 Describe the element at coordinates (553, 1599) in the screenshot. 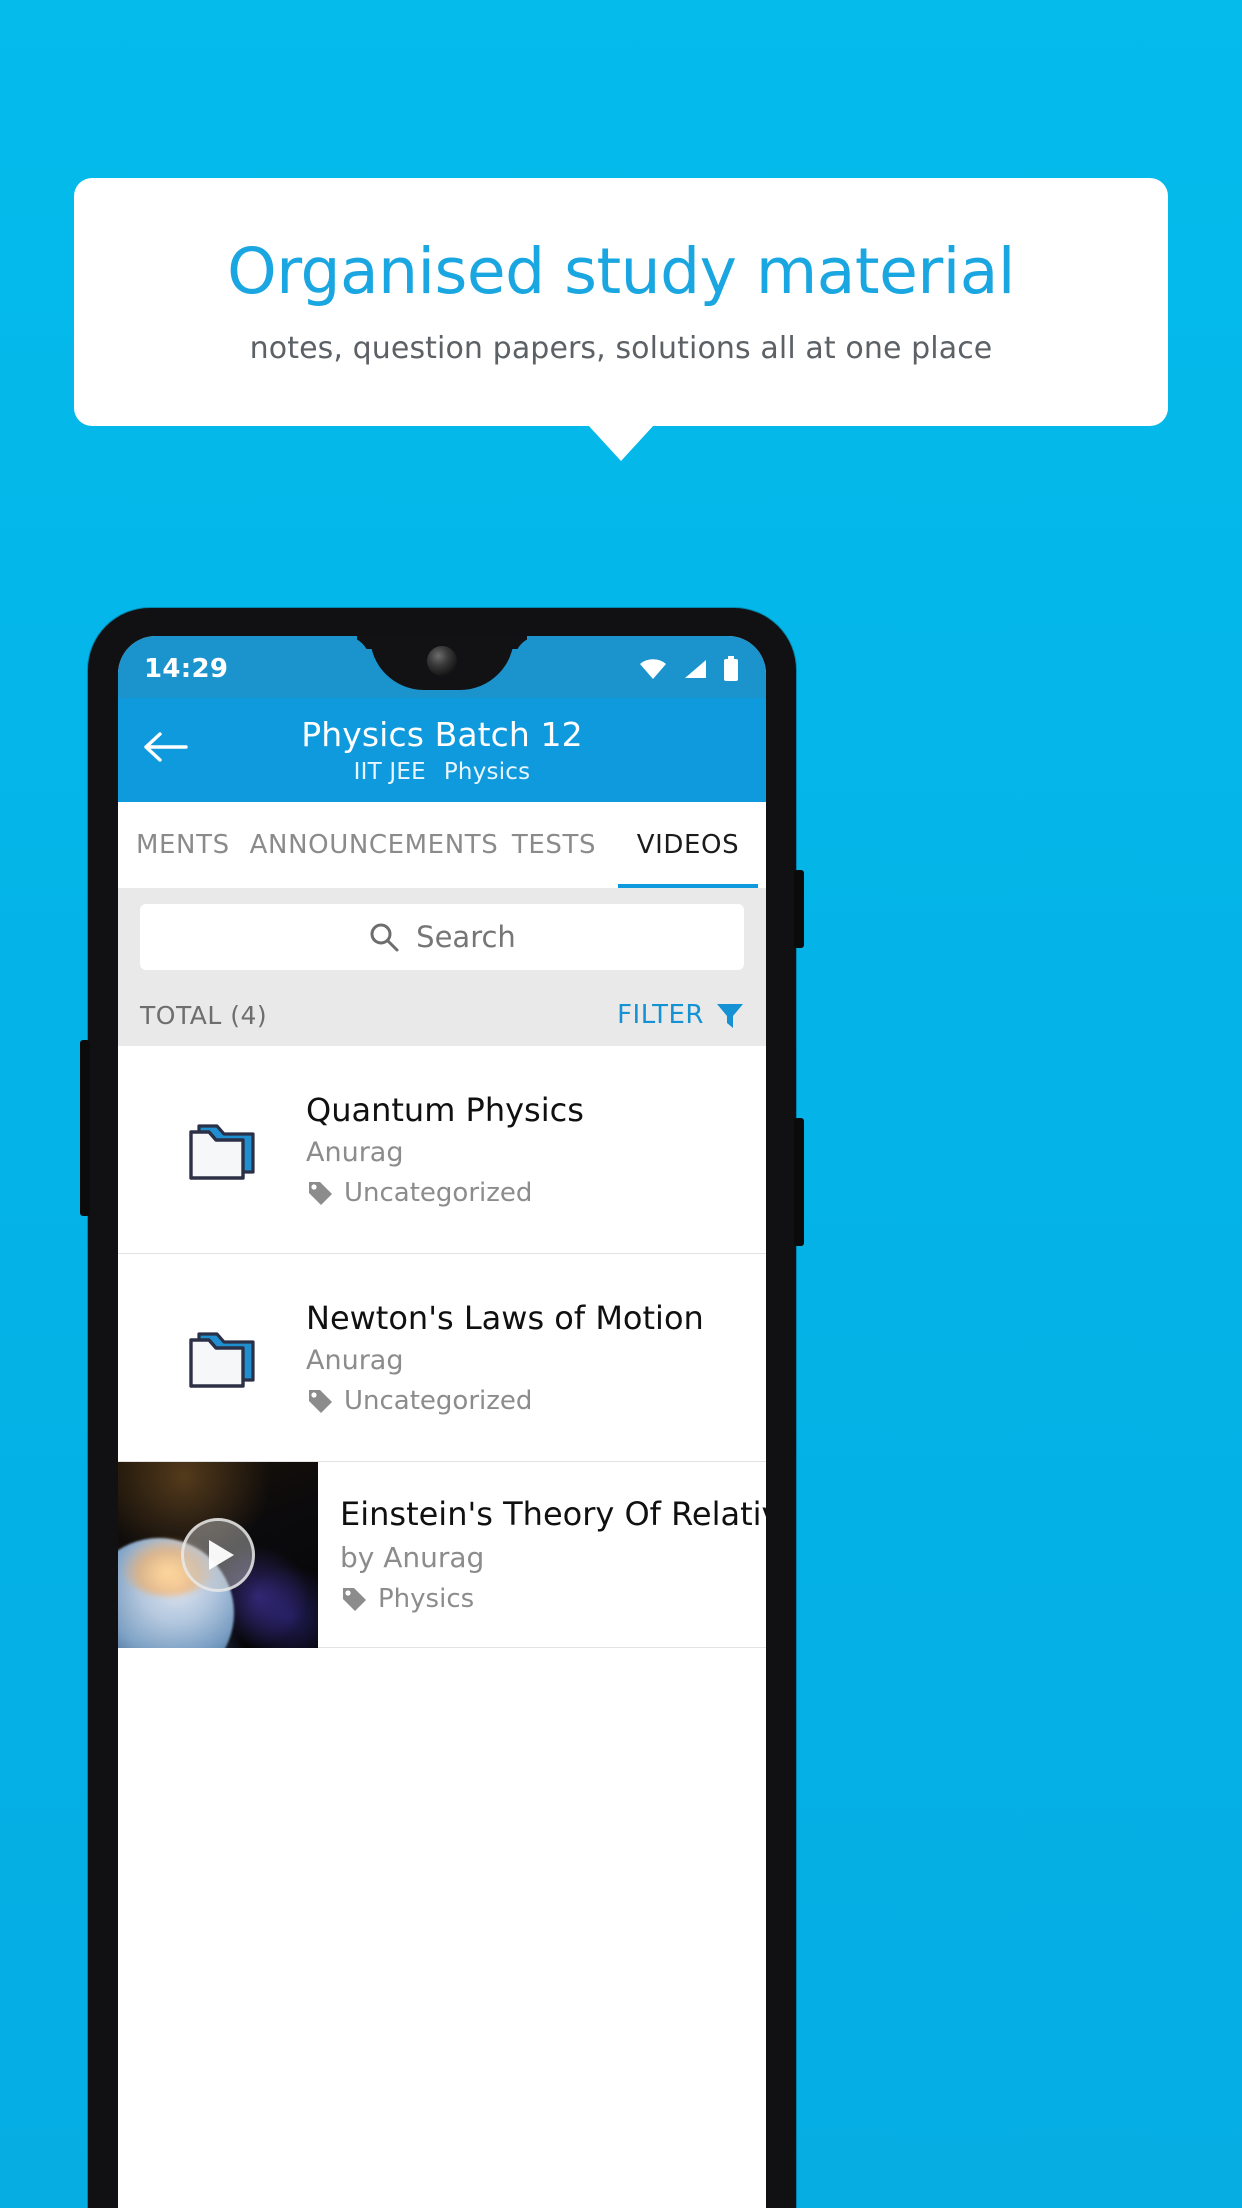

I see `list-item-tag: Physics` at that location.